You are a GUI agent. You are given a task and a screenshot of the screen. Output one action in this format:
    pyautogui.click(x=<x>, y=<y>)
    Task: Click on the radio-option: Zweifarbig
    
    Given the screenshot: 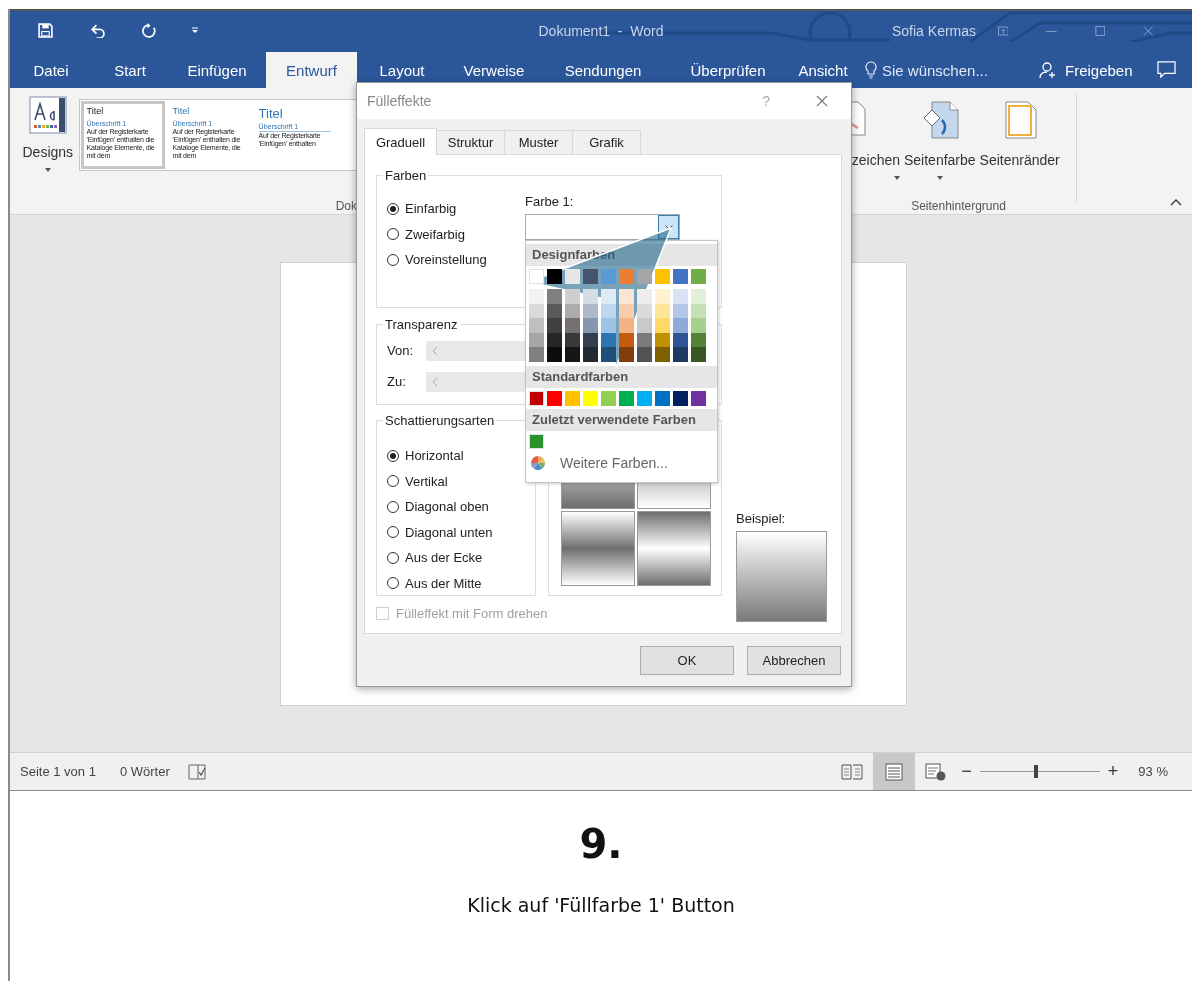 What is the action you would take?
    pyautogui.click(x=456, y=234)
    